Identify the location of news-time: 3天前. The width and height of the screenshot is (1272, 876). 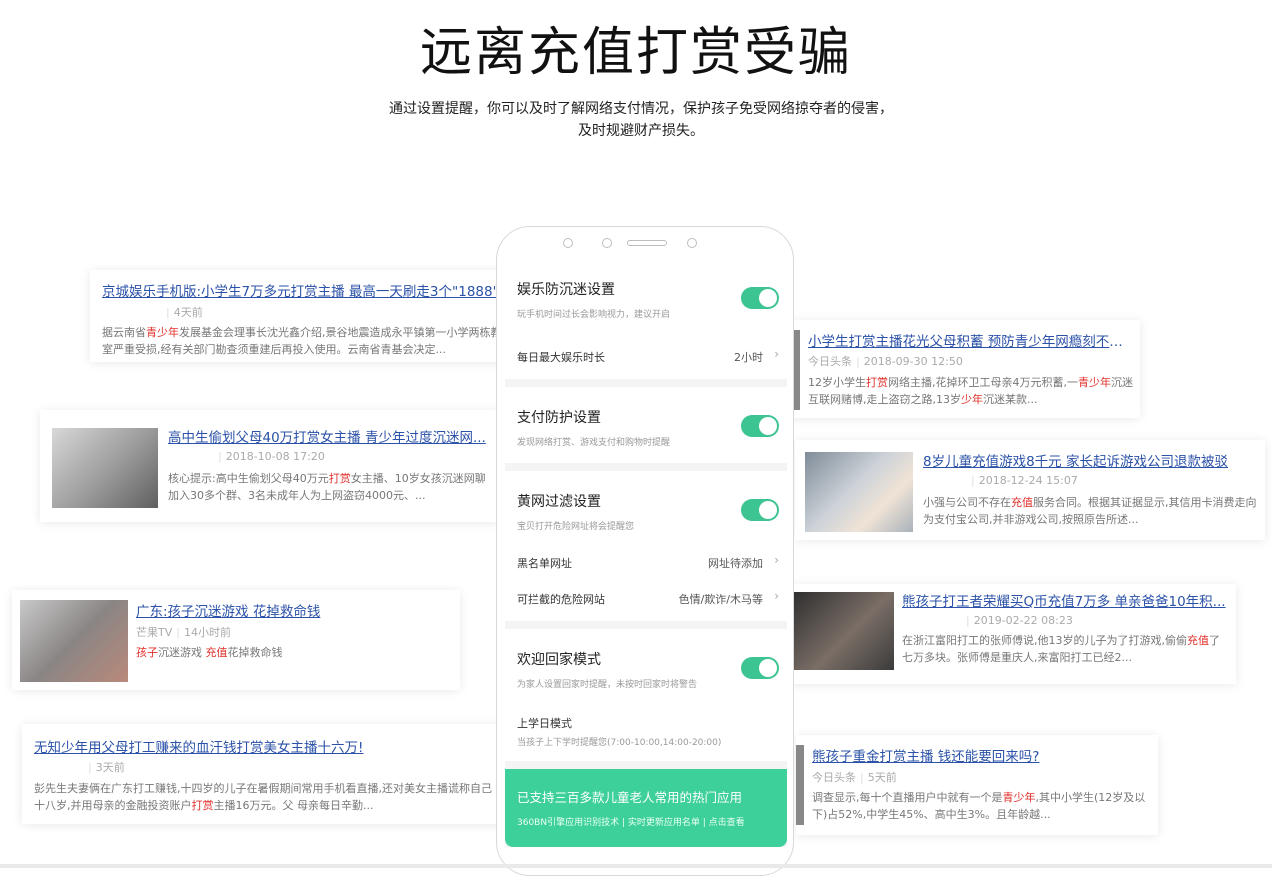
(110, 767).